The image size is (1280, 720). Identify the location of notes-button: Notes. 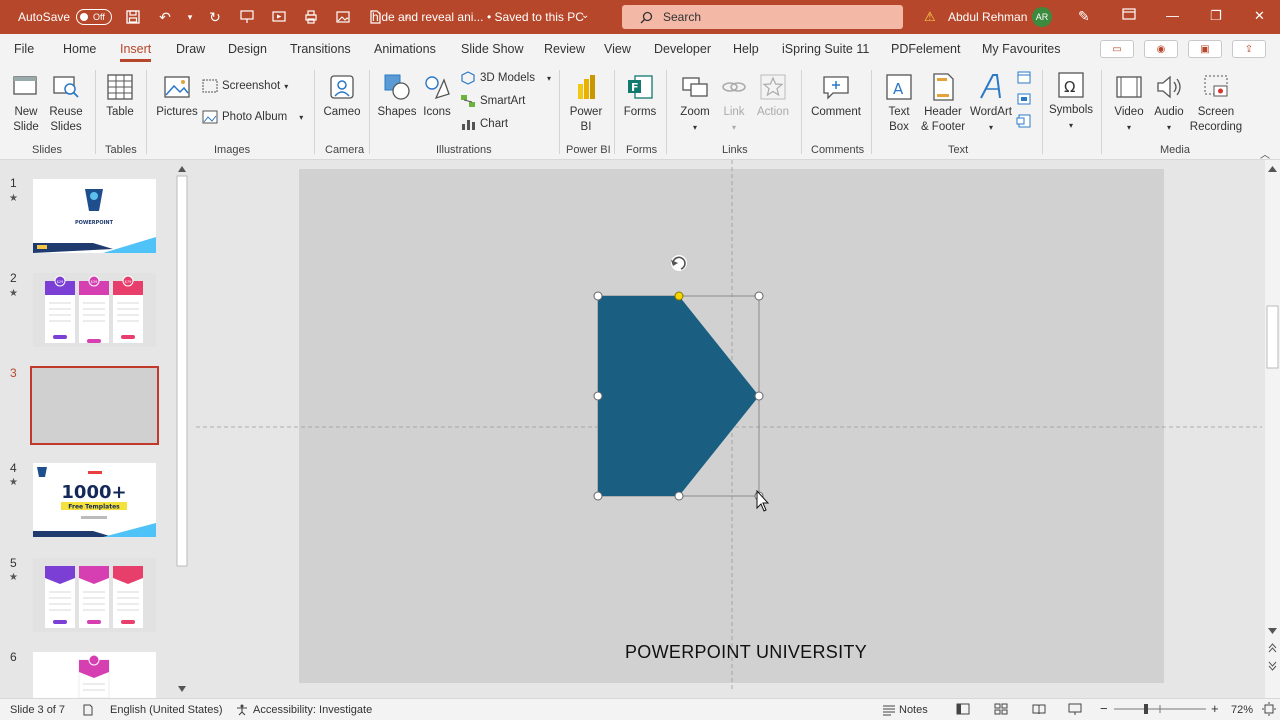
(913, 710).